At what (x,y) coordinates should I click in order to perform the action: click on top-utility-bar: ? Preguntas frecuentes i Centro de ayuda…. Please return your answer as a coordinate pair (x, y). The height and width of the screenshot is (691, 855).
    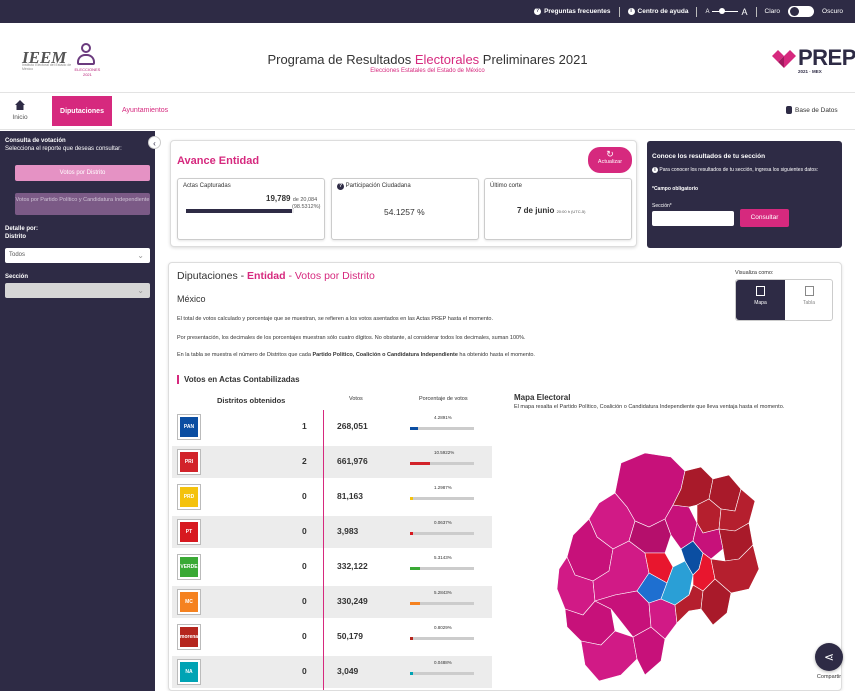
    Looking at the image, I should click on (427, 11).